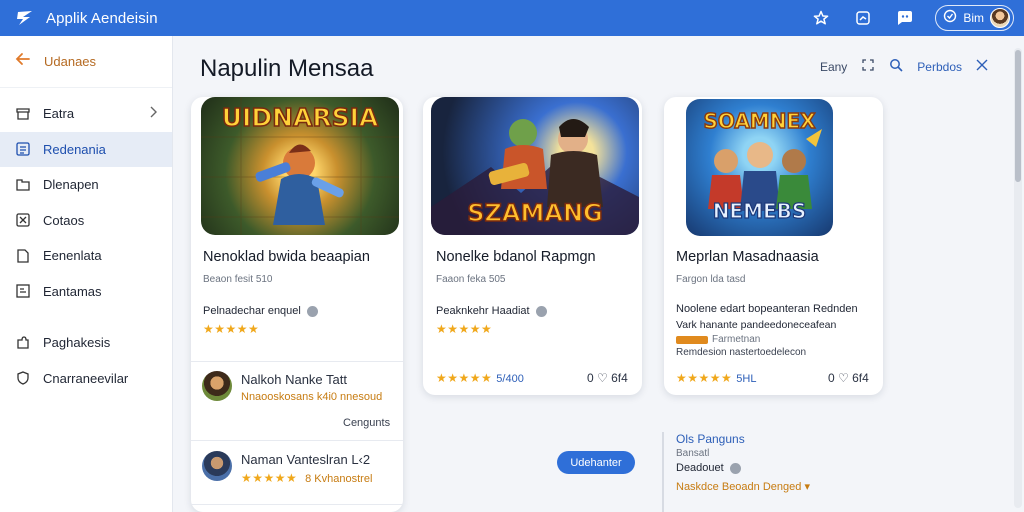 The image size is (1024, 512). I want to click on sidebar-item-label: Redenania, so click(74, 149).